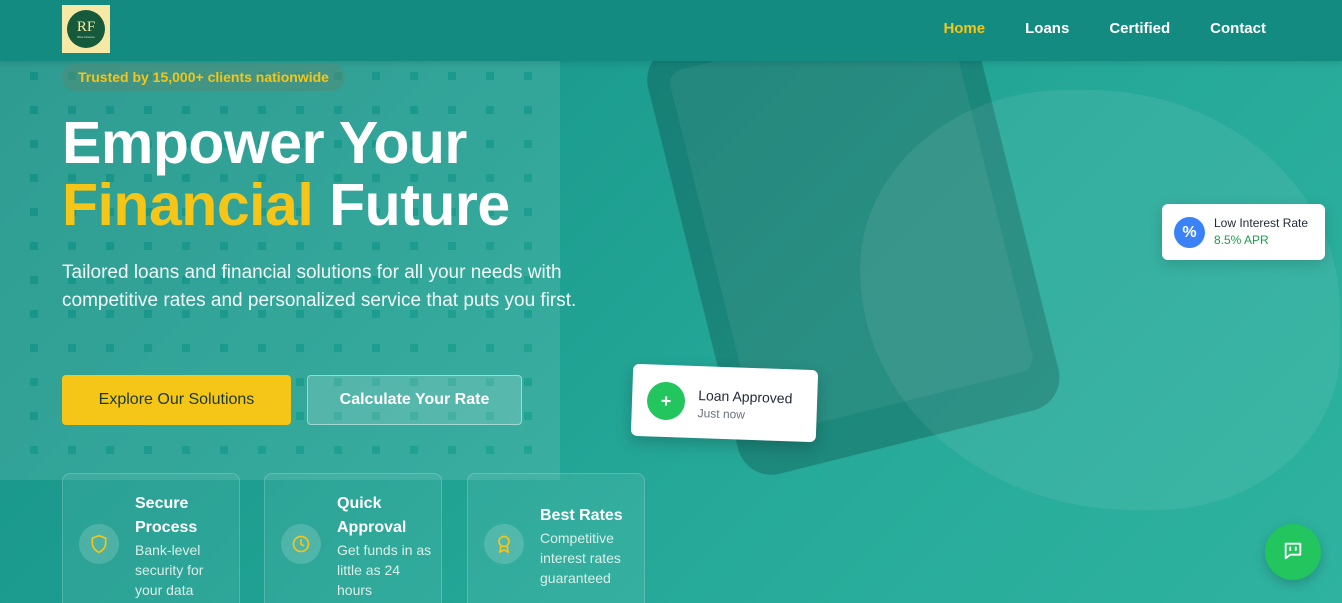 The image size is (1342, 603). I want to click on trust-badge: Trusted by 15,000+ clients nationwide, so click(203, 77).